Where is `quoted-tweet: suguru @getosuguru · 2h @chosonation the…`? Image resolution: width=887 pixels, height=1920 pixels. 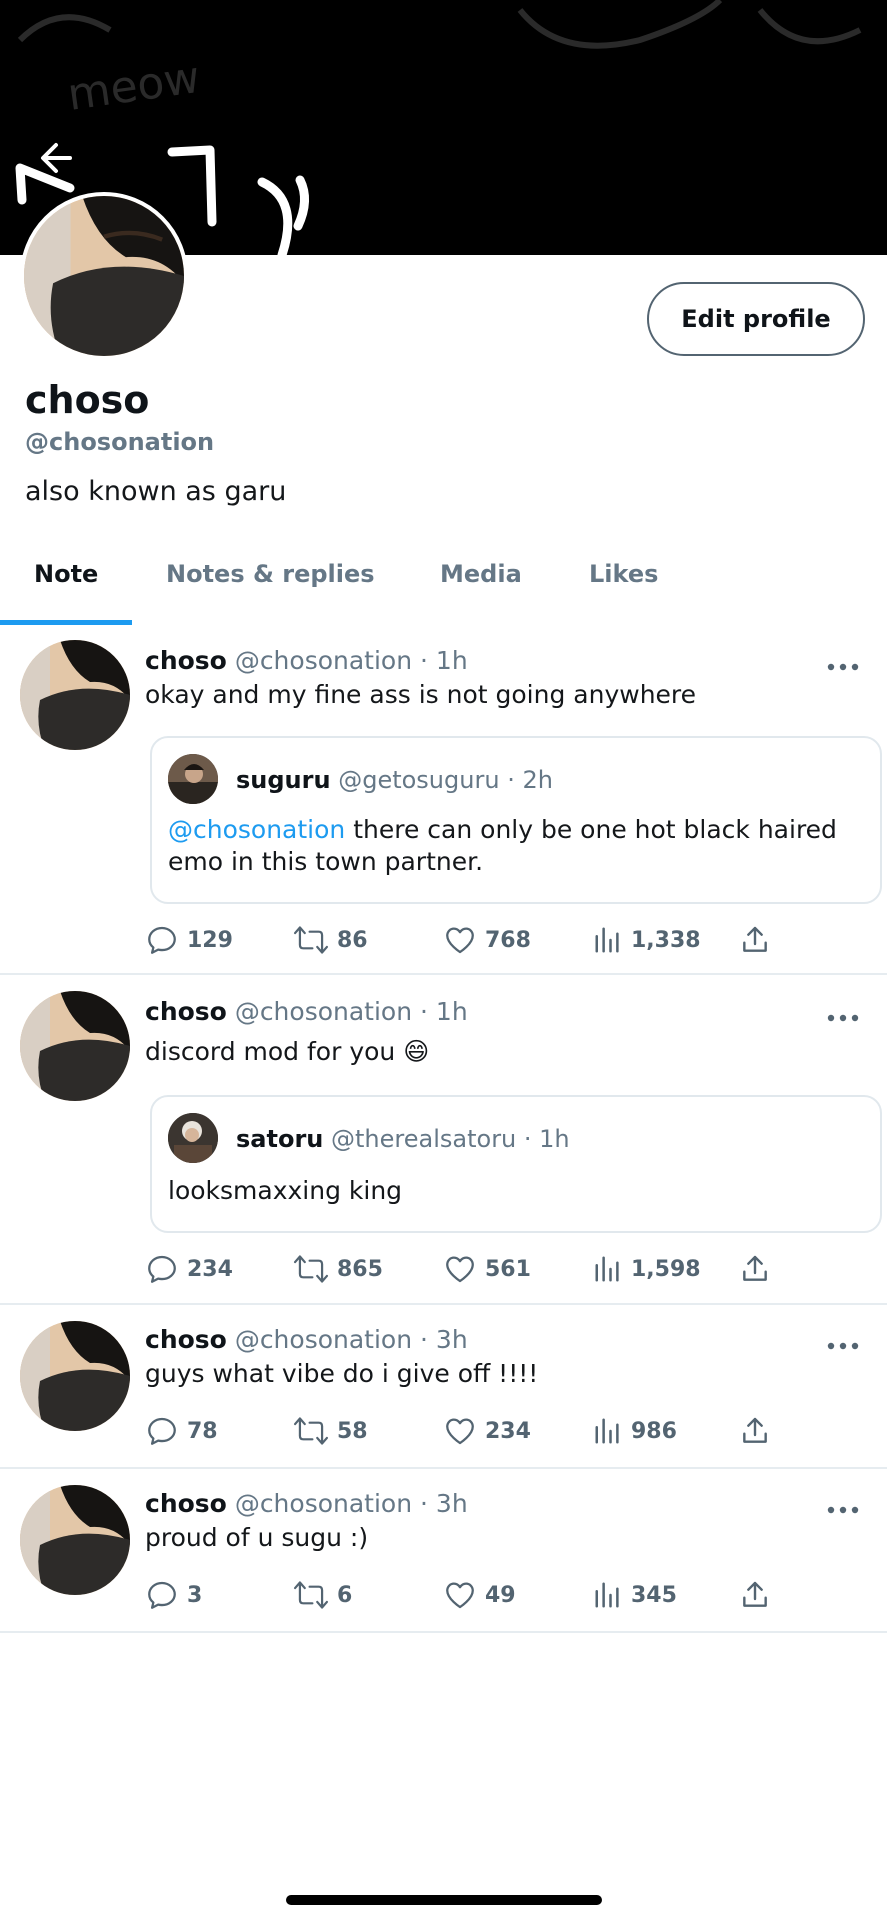
quoted-tweet: suguru @getosuguru · 2h @chosonation the… is located at coordinates (516, 820).